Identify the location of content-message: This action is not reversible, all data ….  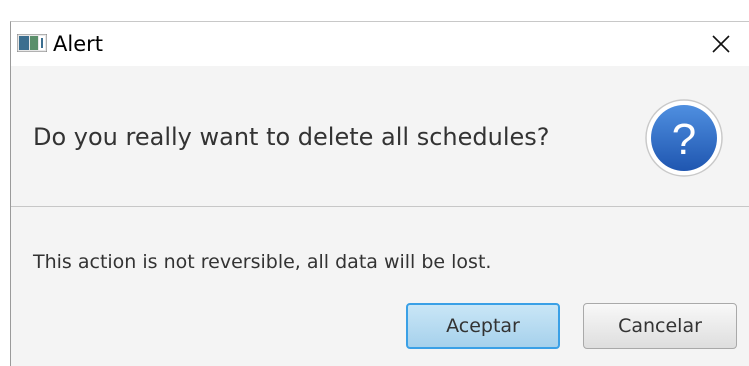
(262, 262).